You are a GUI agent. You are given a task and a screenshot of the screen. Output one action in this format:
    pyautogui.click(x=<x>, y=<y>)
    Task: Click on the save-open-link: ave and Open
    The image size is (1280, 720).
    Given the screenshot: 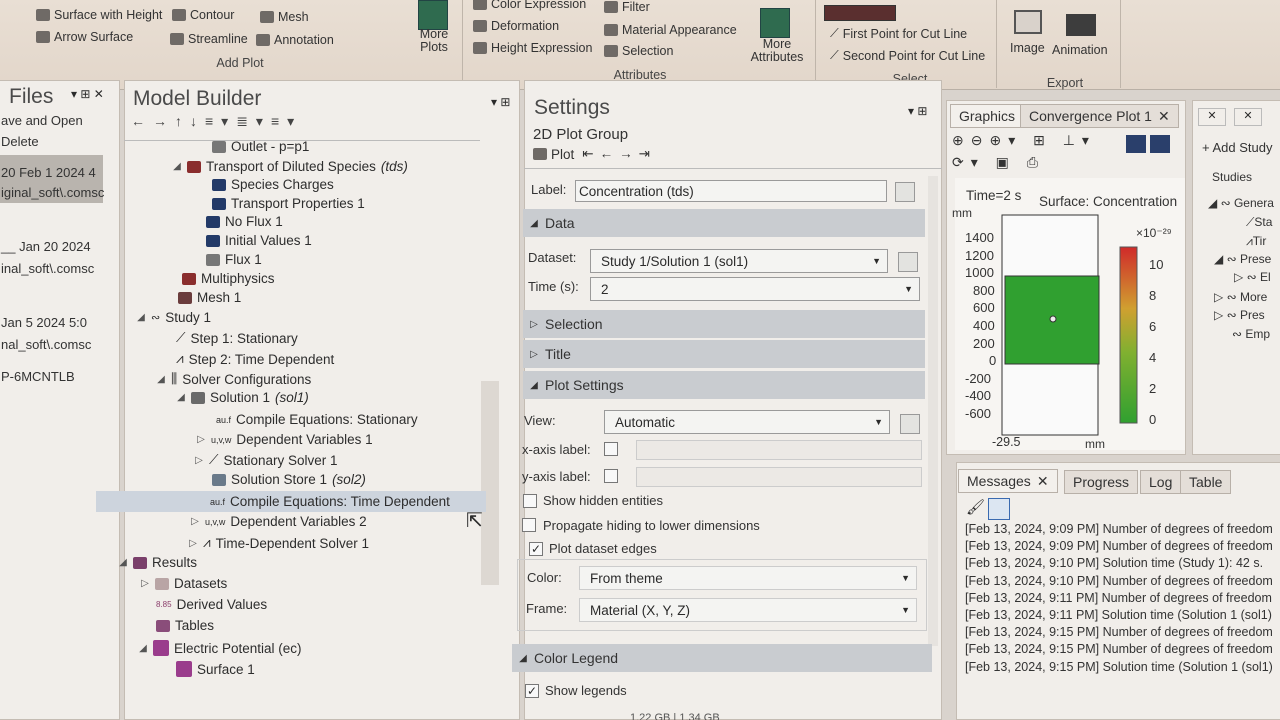 What is the action you would take?
    pyautogui.click(x=42, y=120)
    